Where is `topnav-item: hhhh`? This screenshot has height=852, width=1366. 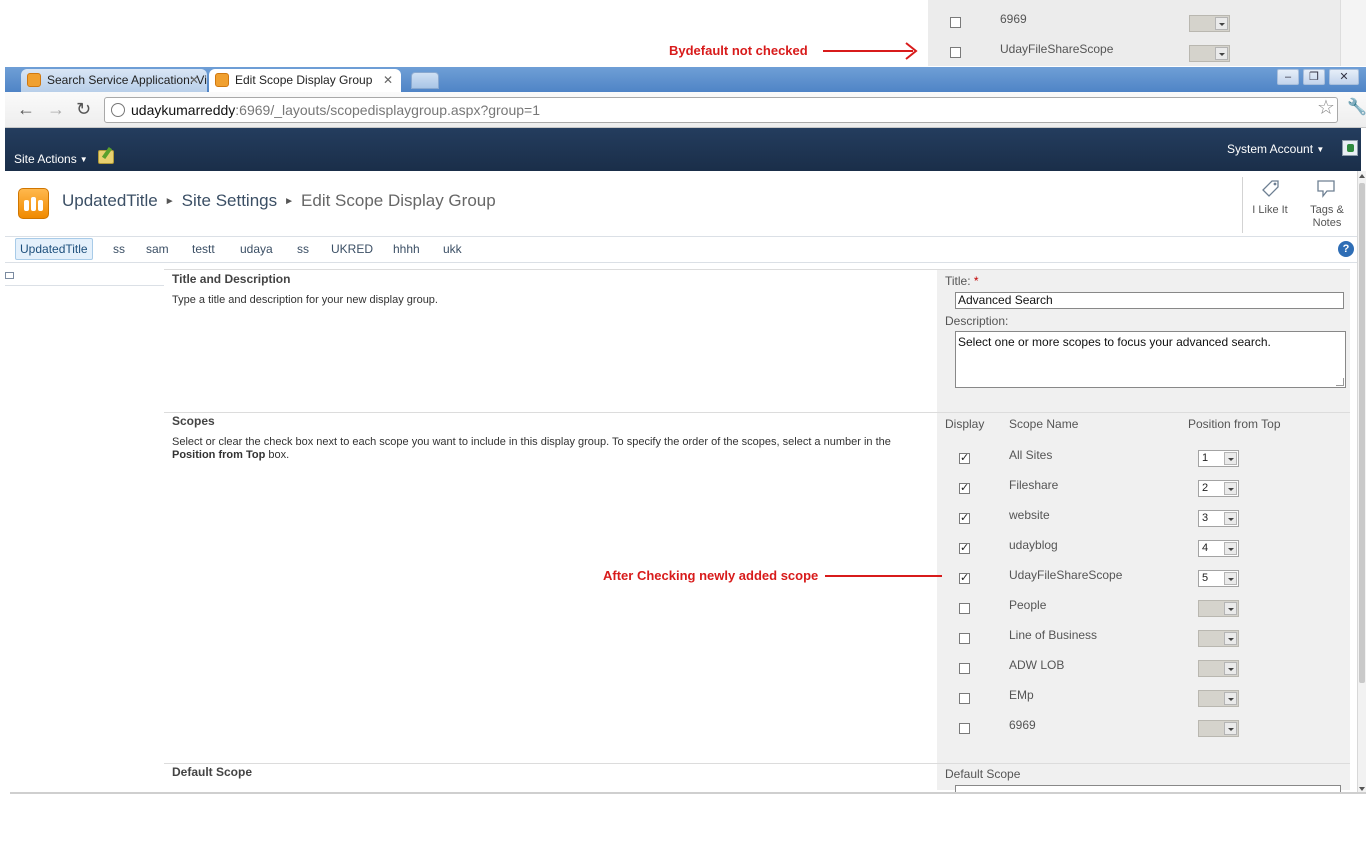 topnav-item: hhhh is located at coordinates (406, 249).